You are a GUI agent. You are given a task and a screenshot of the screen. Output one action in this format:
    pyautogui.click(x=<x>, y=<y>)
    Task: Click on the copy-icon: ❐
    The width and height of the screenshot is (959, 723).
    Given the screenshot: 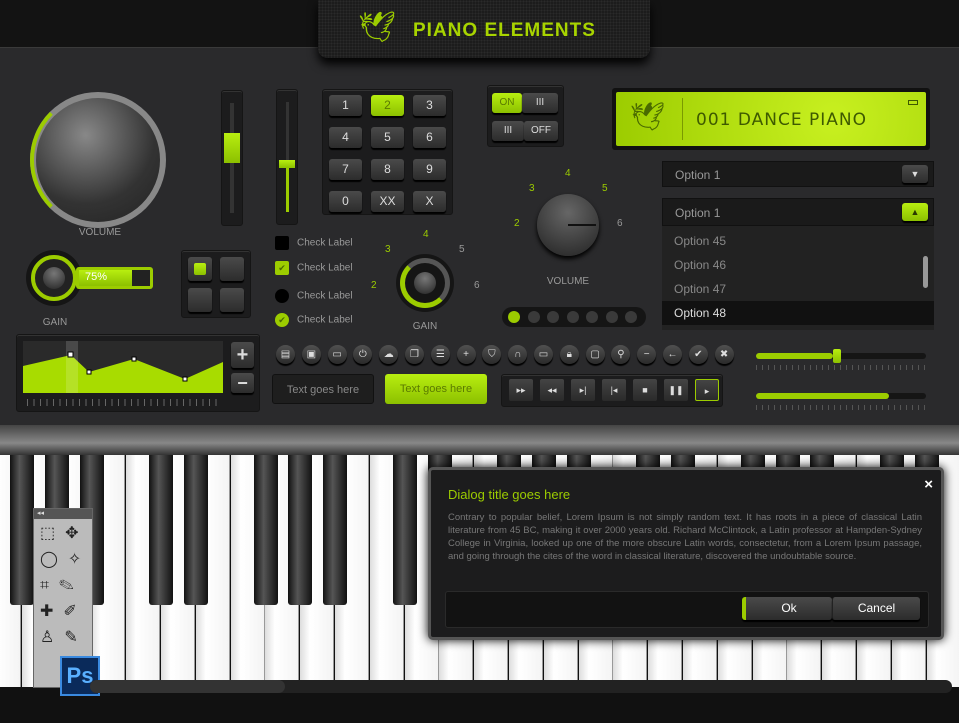 What is the action you would take?
    pyautogui.click(x=414, y=354)
    